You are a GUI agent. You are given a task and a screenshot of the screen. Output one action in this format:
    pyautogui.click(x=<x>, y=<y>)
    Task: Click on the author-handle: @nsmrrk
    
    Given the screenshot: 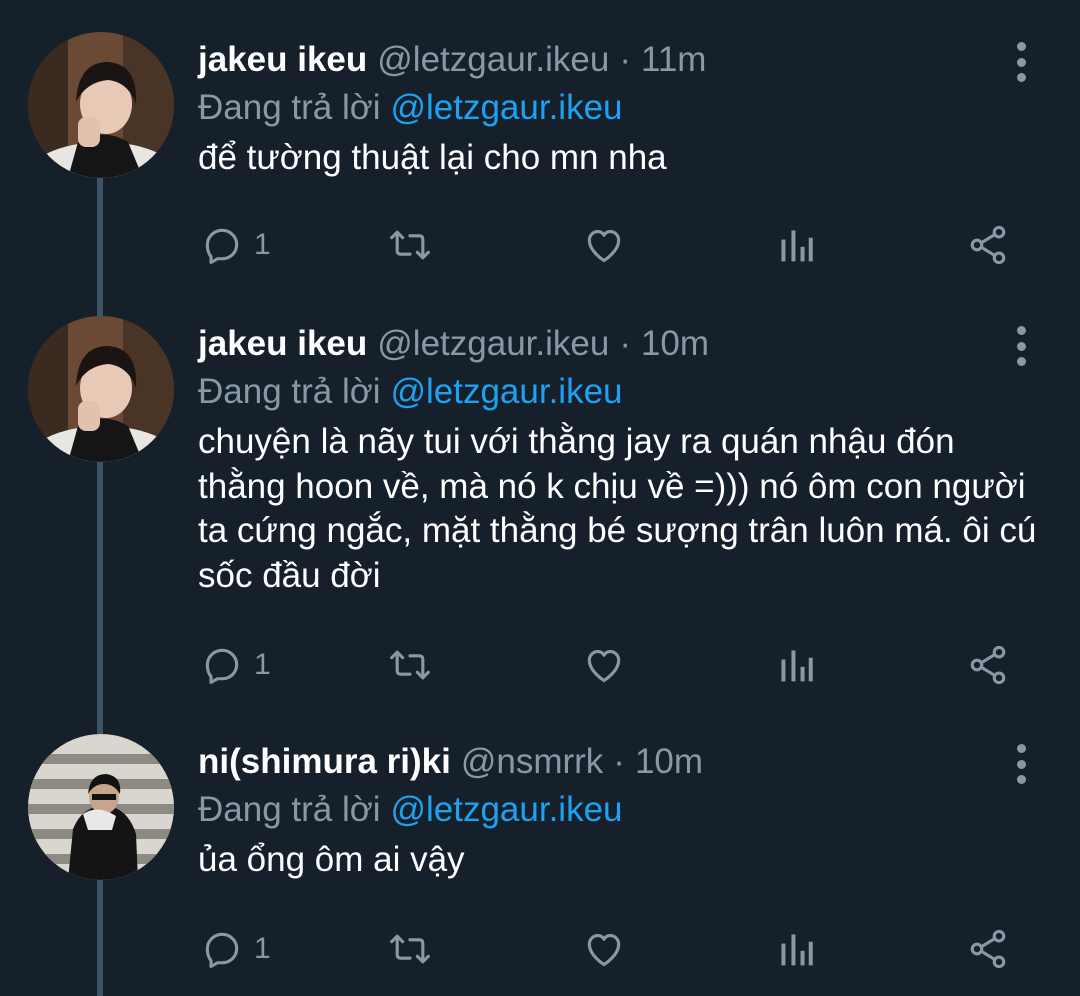 What is the action you would take?
    pyautogui.click(x=532, y=762)
    